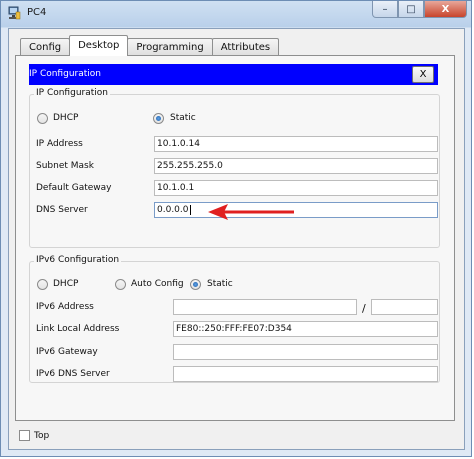  Describe the element at coordinates (65, 307) in the screenshot. I see `ipv6-address-label: IPv6 Address` at that location.